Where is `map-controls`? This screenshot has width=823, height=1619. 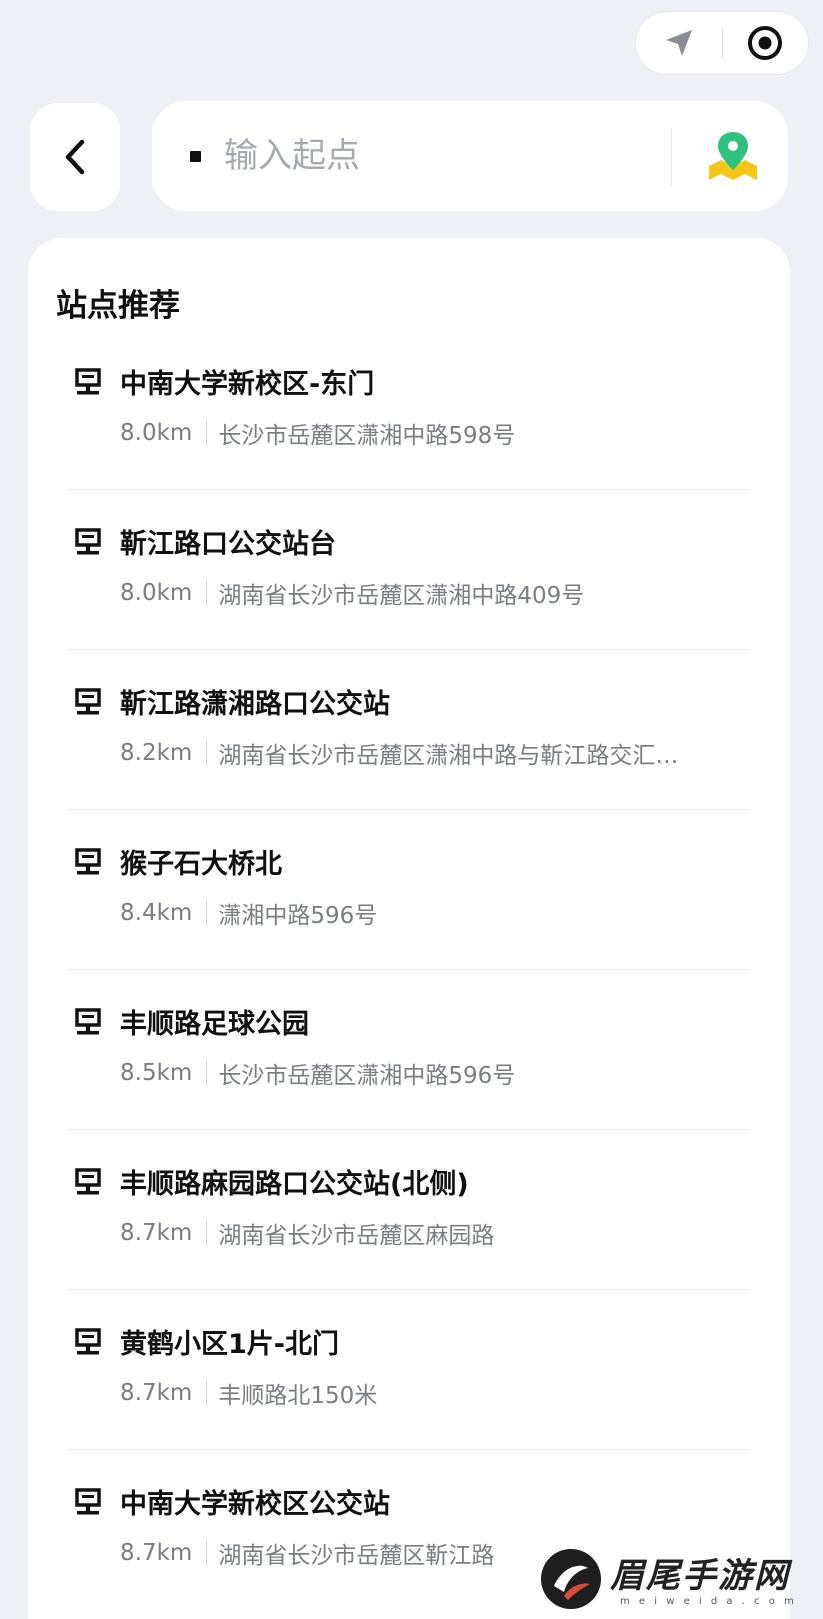
map-controls is located at coordinates (722, 43).